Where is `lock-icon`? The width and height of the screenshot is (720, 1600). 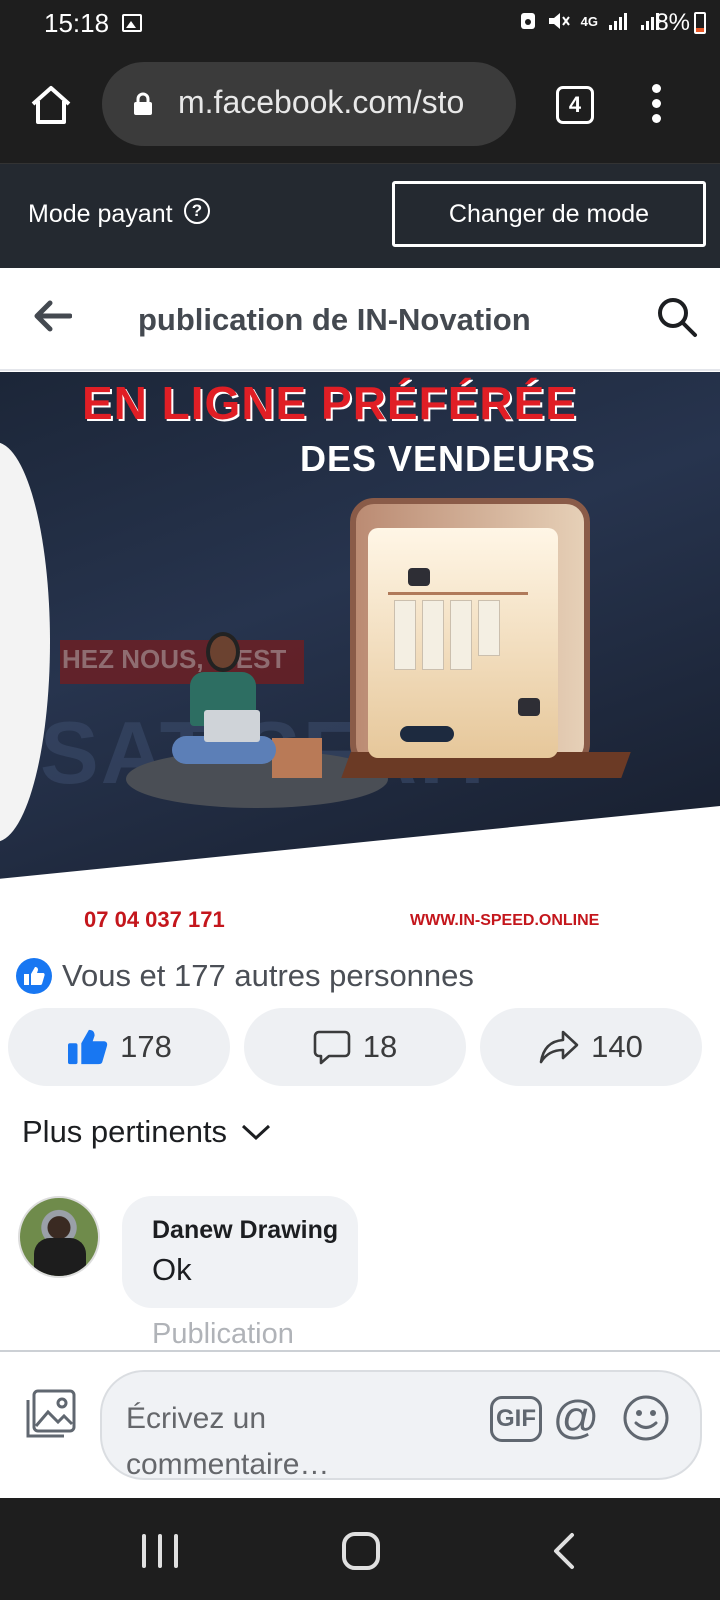
lock-icon is located at coordinates (143, 103).